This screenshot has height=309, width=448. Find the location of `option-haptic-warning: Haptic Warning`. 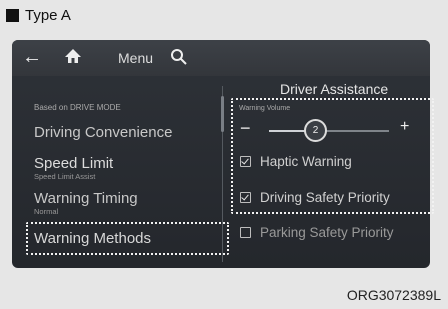

option-haptic-warning: Haptic Warning is located at coordinates (296, 161).